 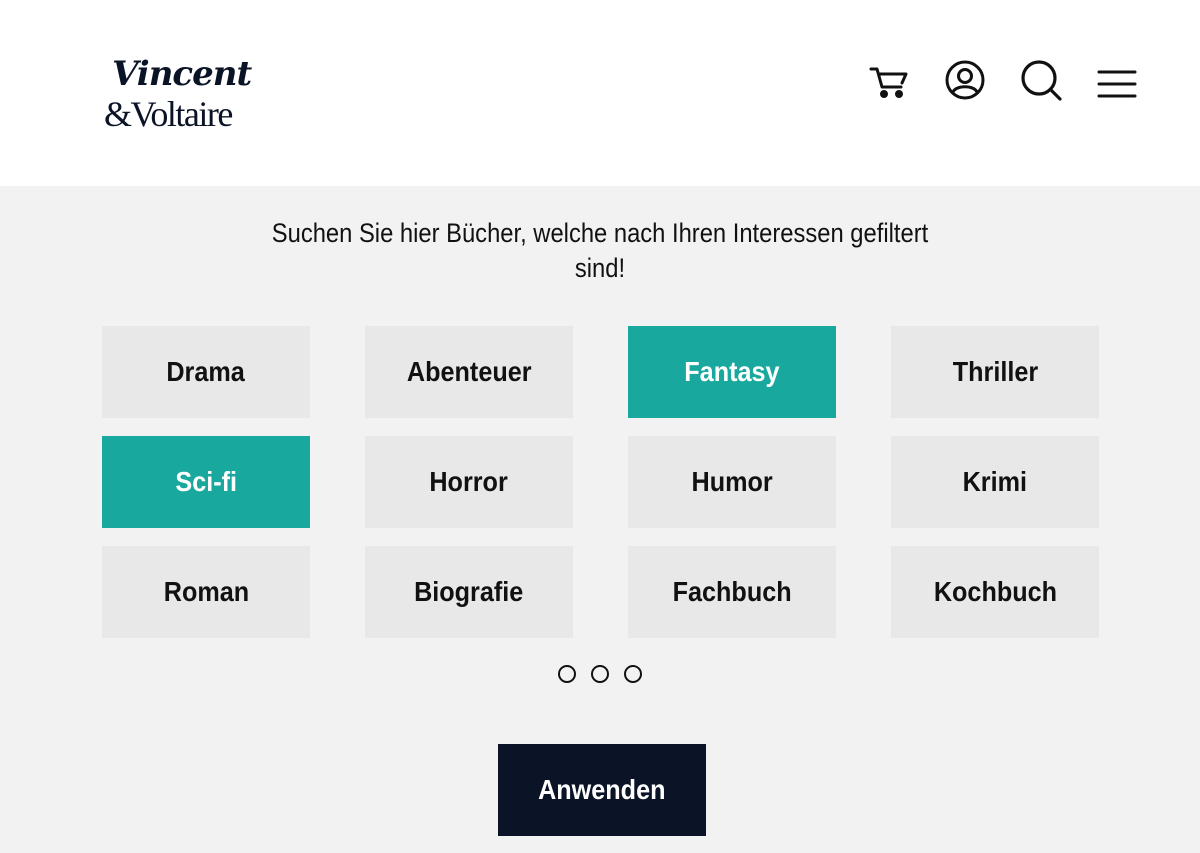 I want to click on genre-chip-label: Biografie, so click(x=469, y=591).